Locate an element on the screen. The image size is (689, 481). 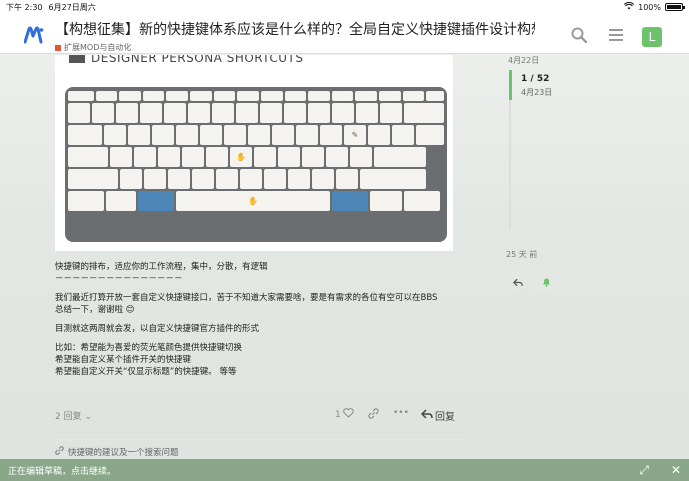
bell-icon is located at coordinates (546, 281).